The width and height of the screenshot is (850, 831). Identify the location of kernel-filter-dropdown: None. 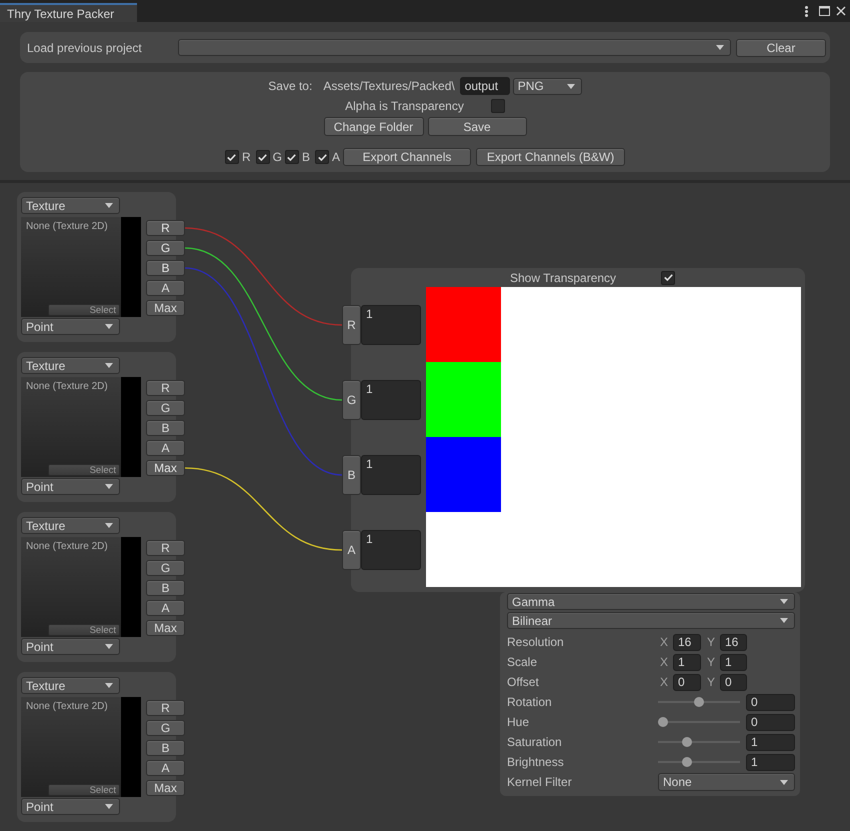
(726, 782).